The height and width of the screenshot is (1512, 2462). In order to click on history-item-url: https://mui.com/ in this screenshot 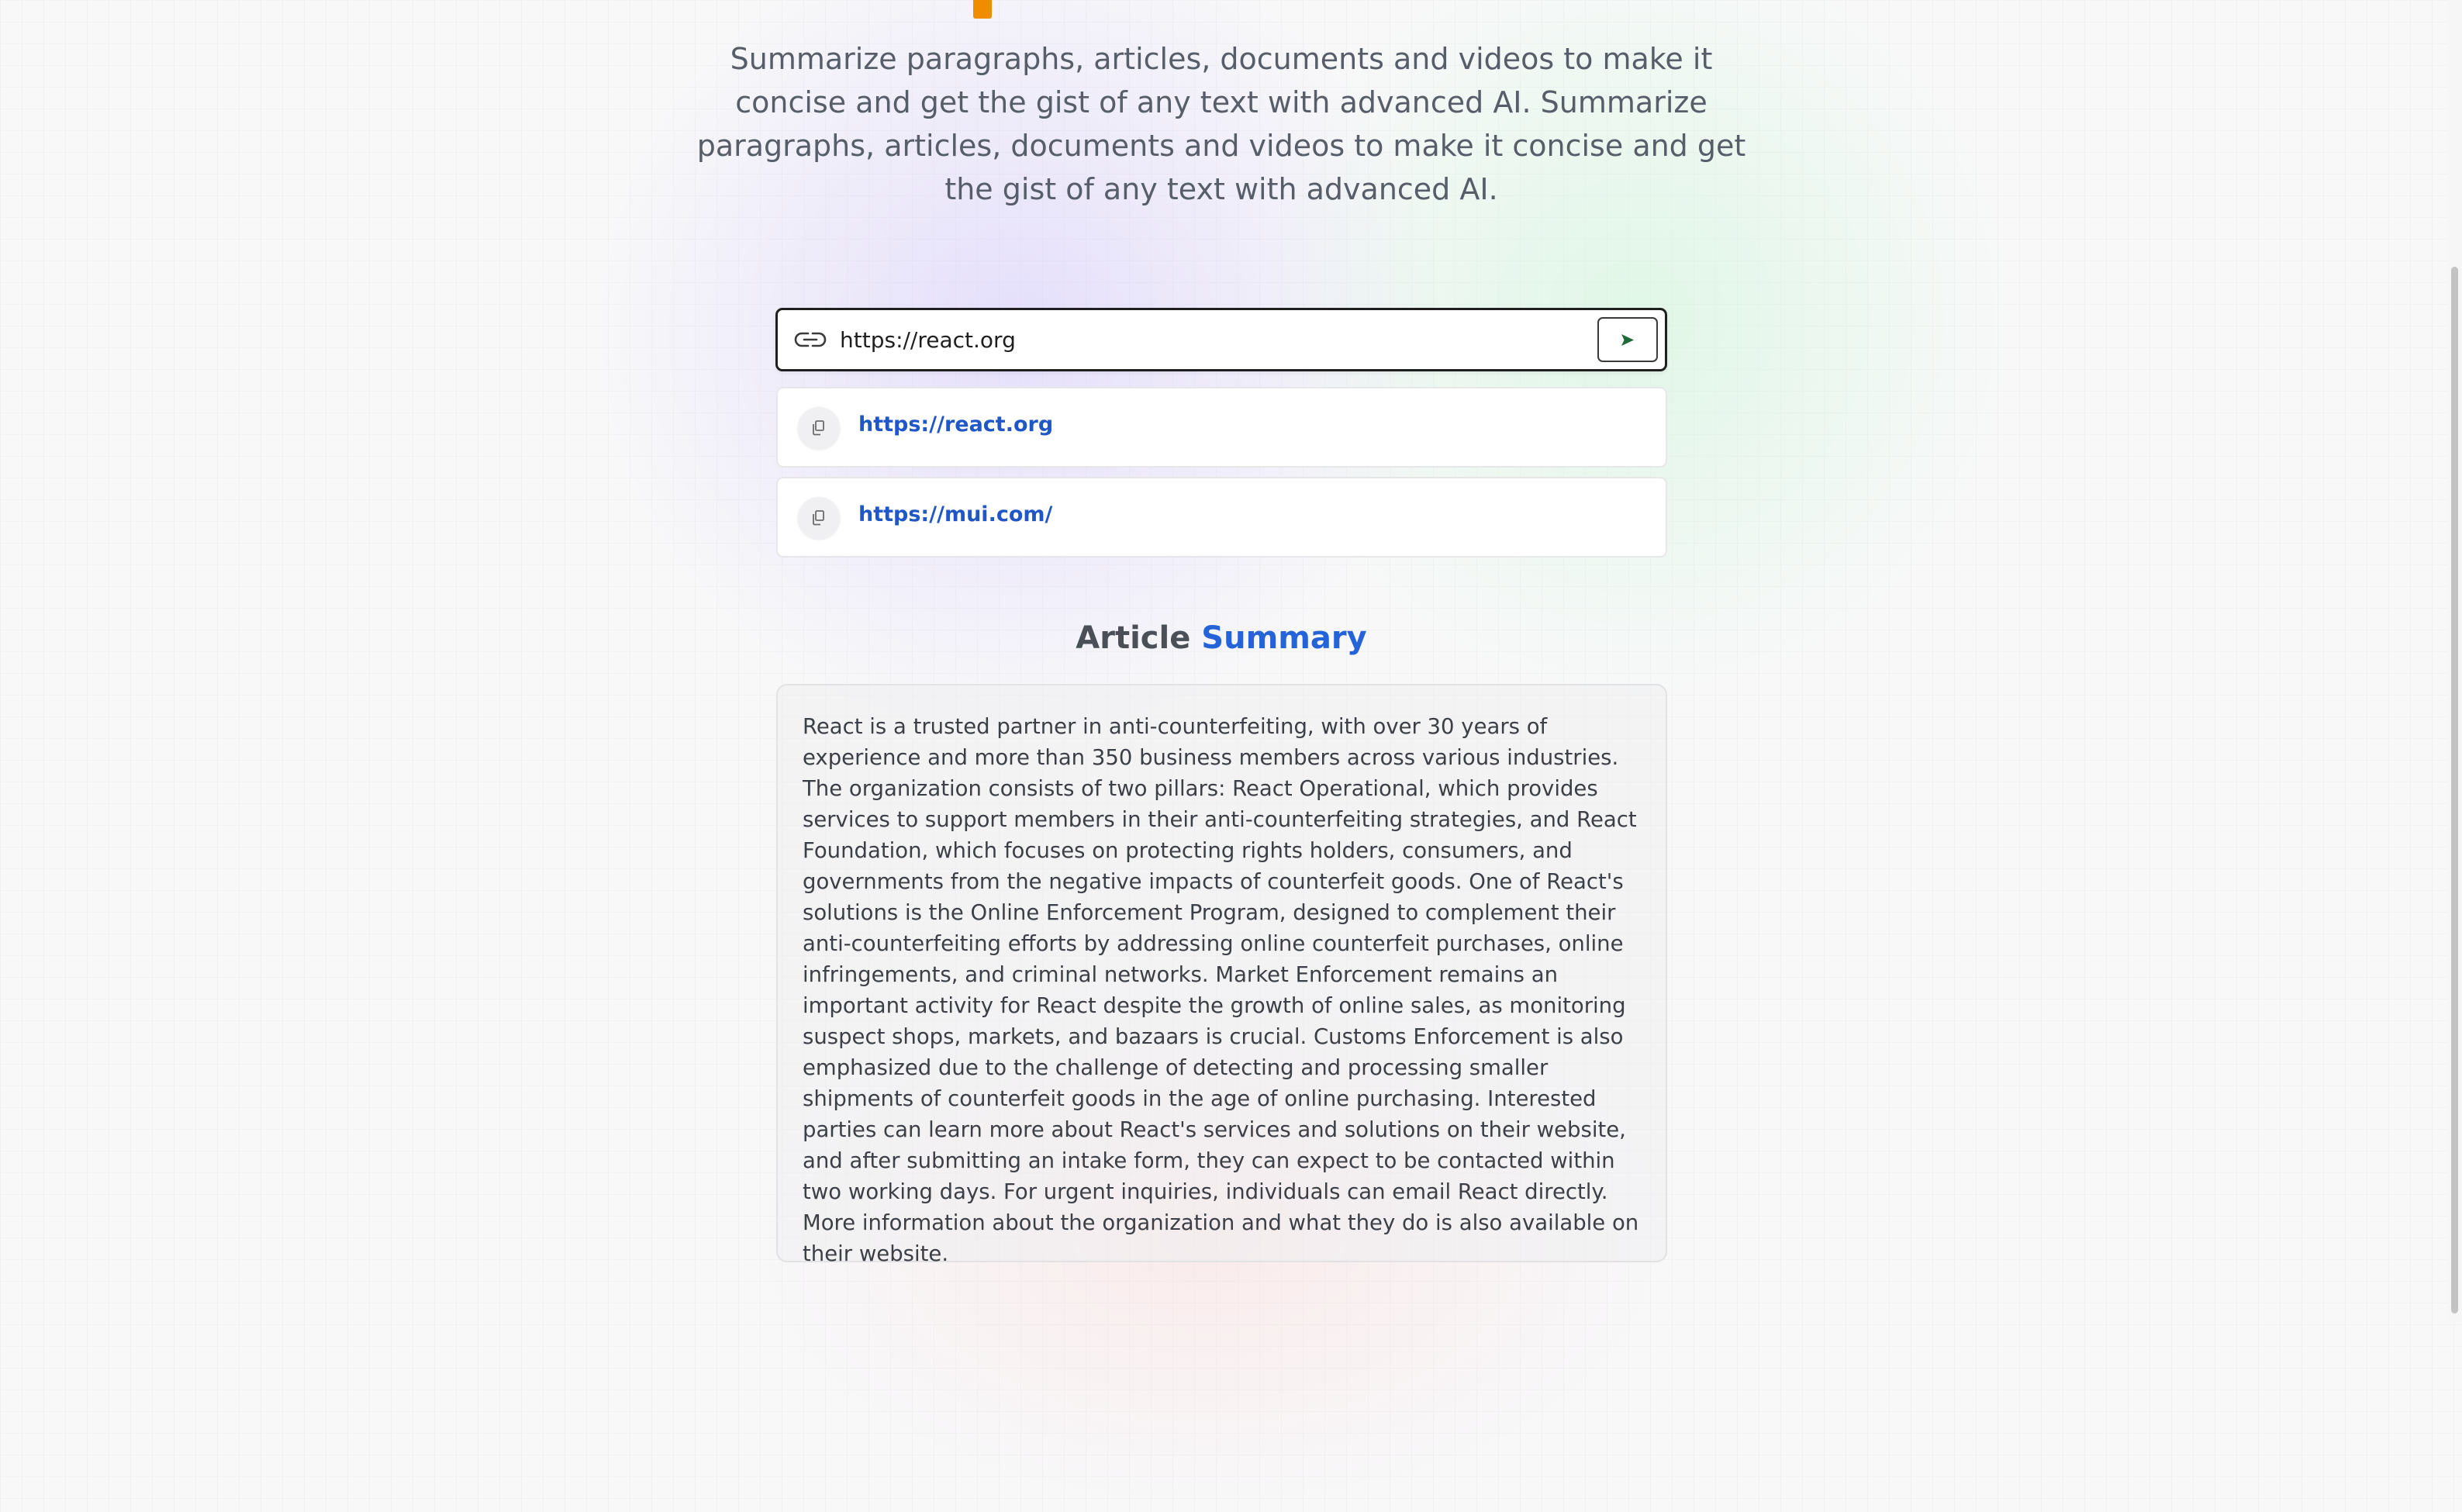, I will do `click(955, 514)`.